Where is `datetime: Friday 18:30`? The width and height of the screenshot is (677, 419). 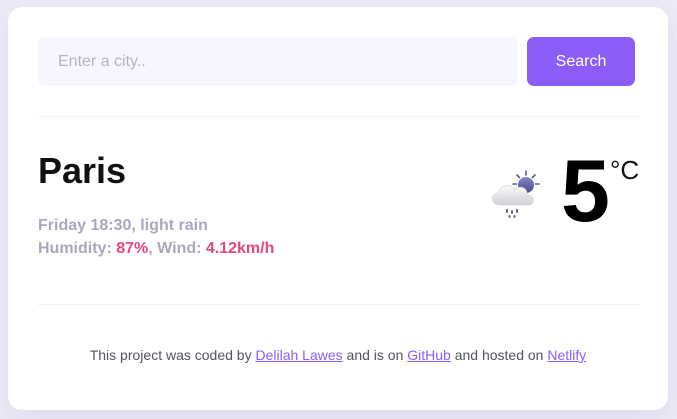 datetime: Friday 18:30 is located at coordinates (85, 225).